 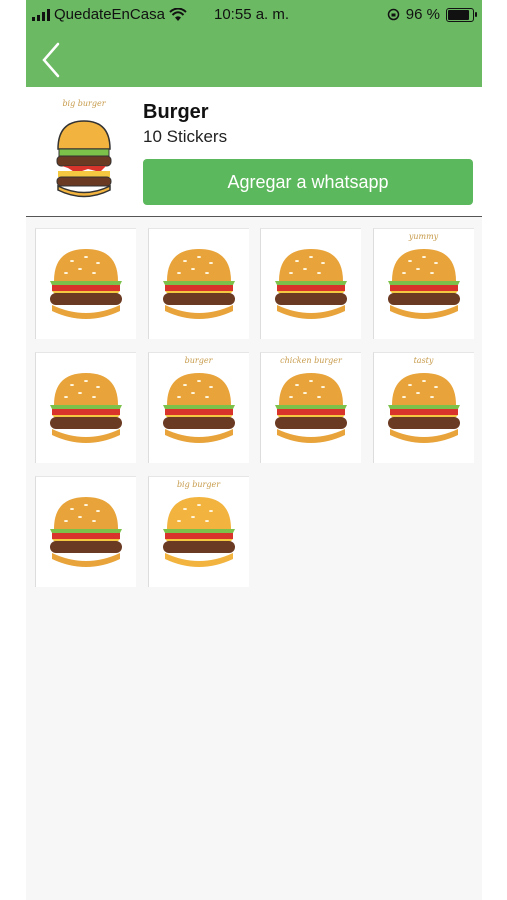 I want to click on sticker-chicken-burger: chicken burger, so click(x=310, y=407).